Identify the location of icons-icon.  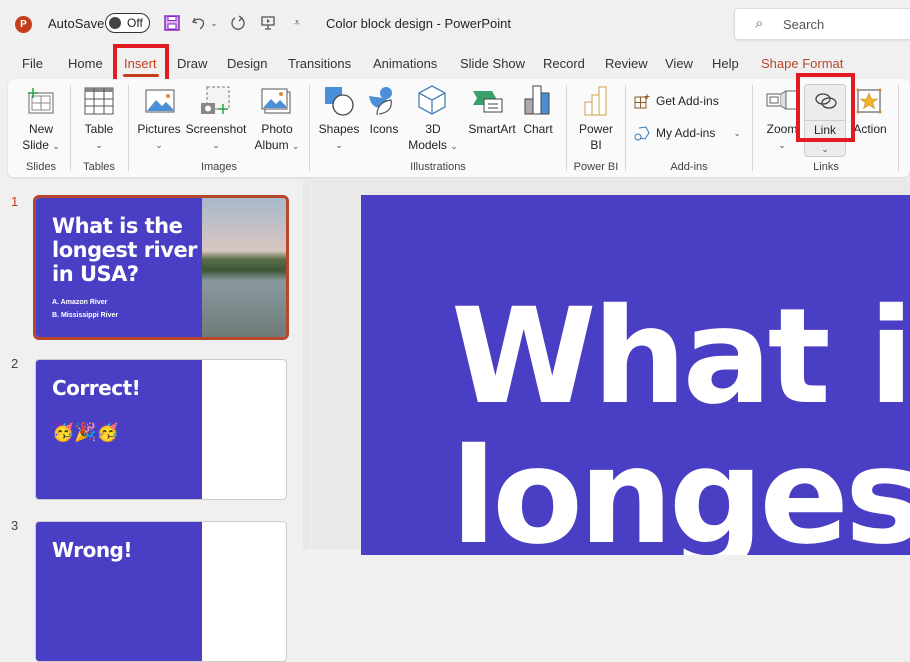
(382, 103).